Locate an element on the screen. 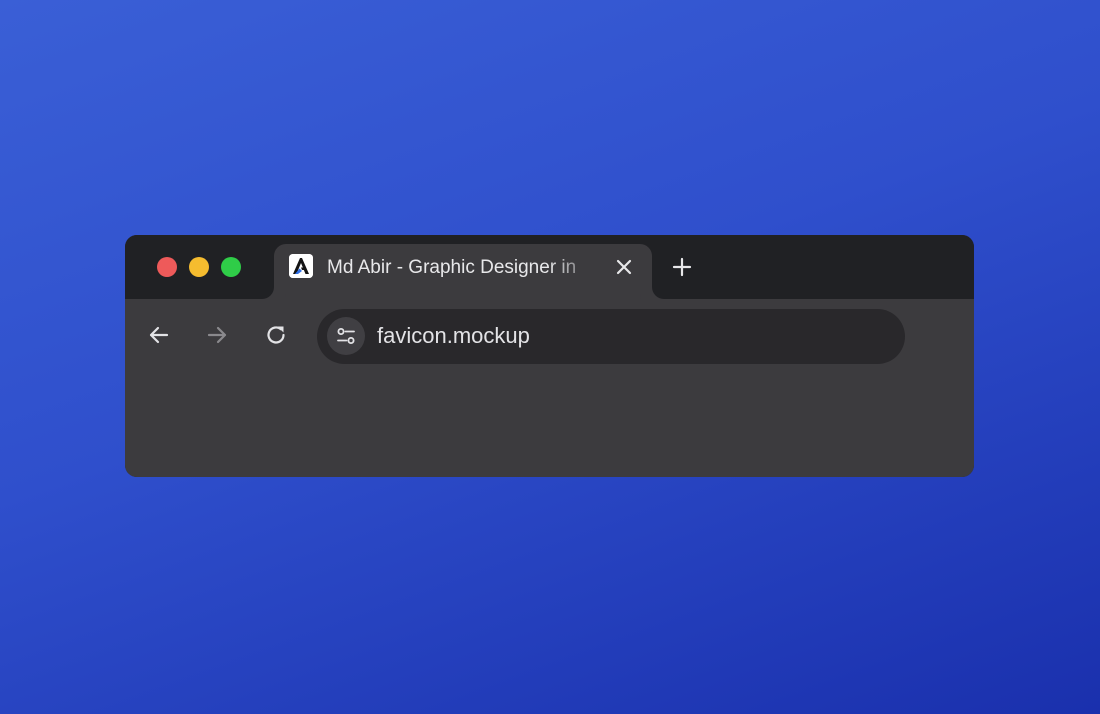 The image size is (1100, 714). tune-icon is located at coordinates (346, 336).